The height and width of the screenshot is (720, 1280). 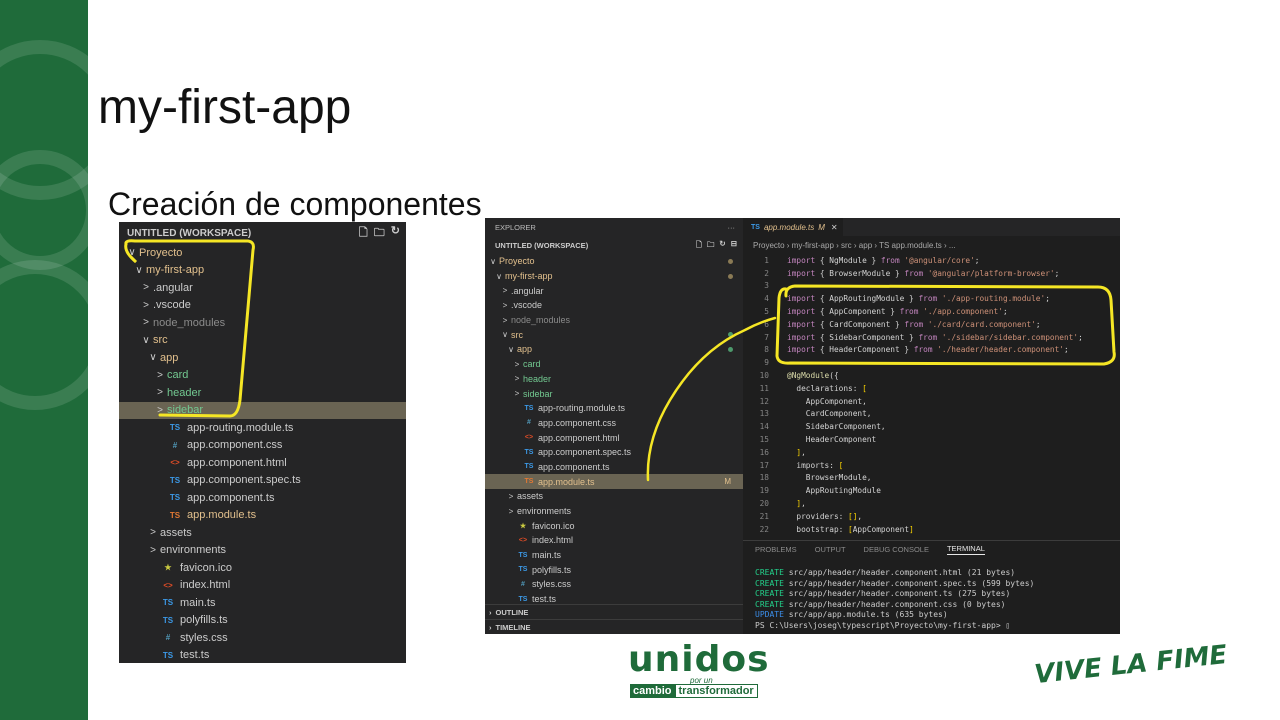 What do you see at coordinates (803, 452) in the screenshot?
I see `code-token: ,` at bounding box center [803, 452].